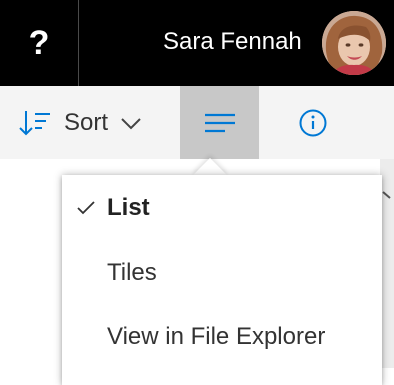  I want to click on info-icon, so click(313, 122).